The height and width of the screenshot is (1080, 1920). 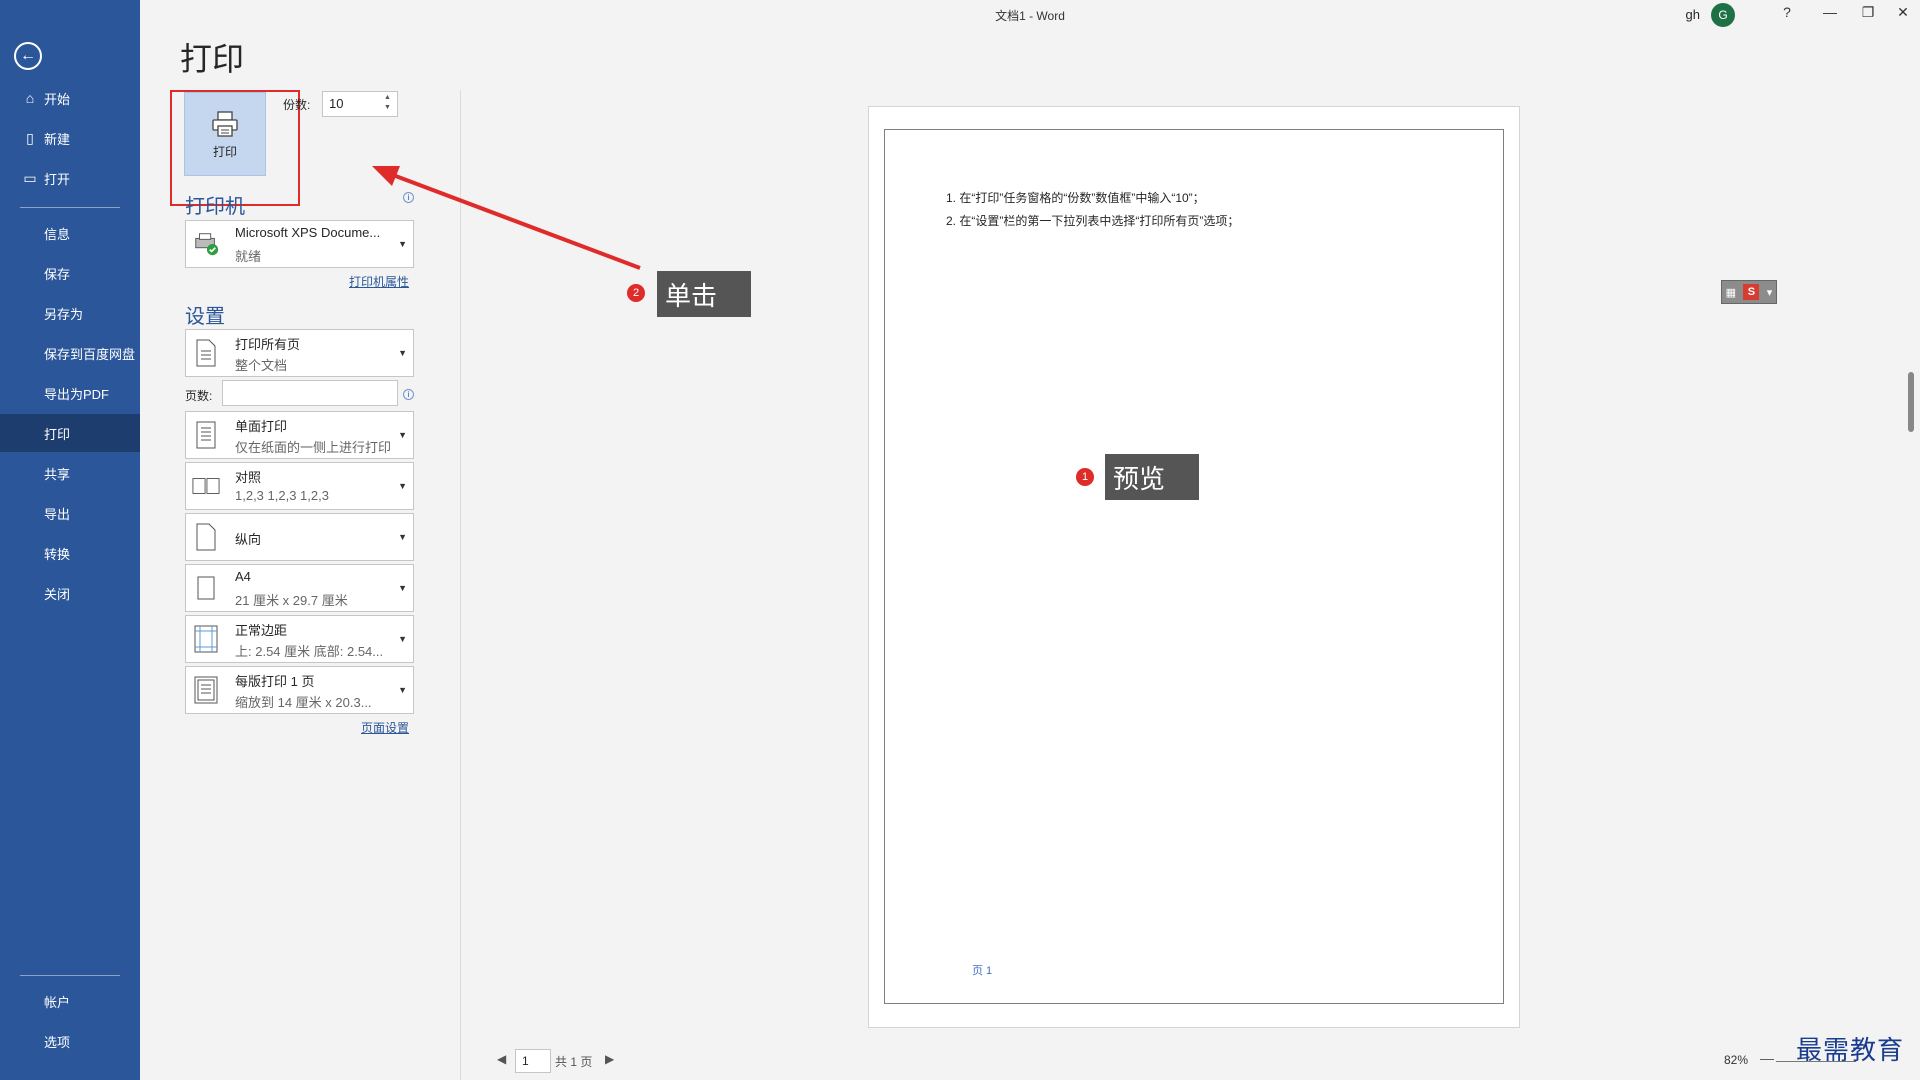 I want to click on sidebar-item-label: 导出, so click(x=57, y=514).